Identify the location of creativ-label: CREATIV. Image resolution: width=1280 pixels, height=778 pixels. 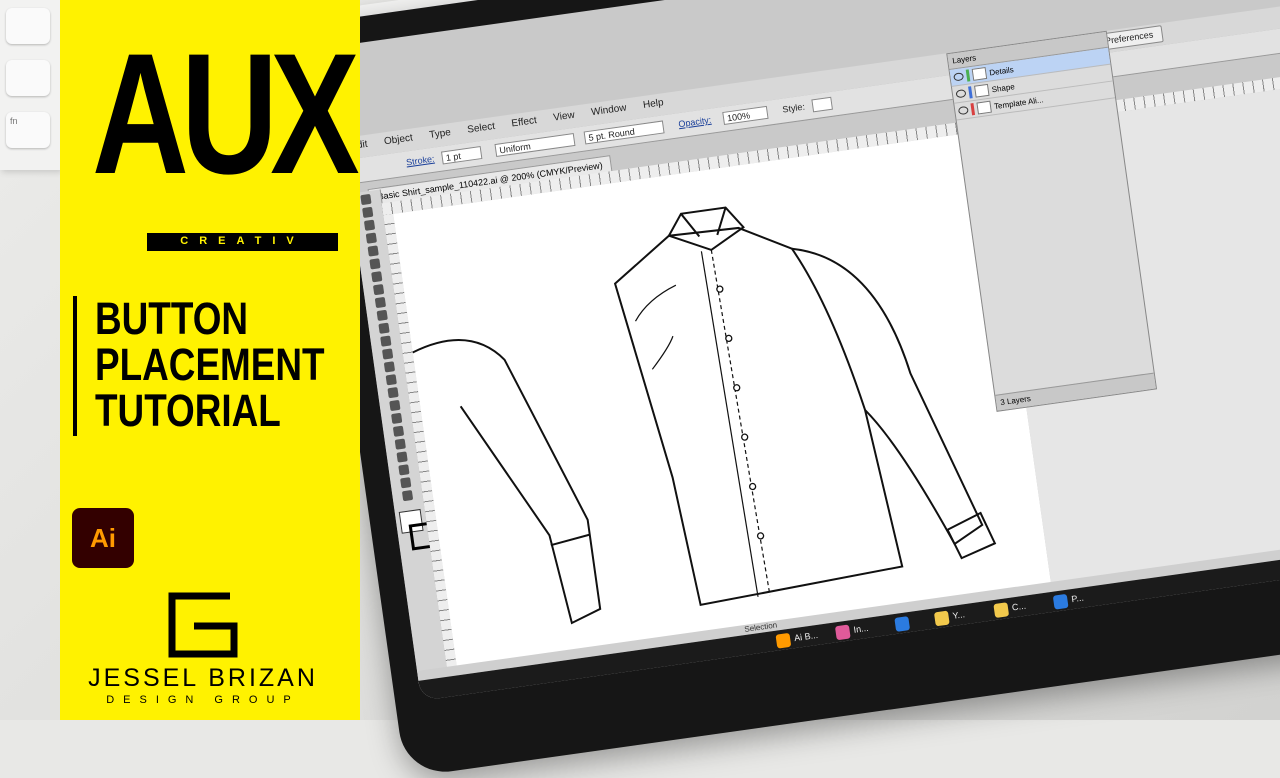
(242, 241).